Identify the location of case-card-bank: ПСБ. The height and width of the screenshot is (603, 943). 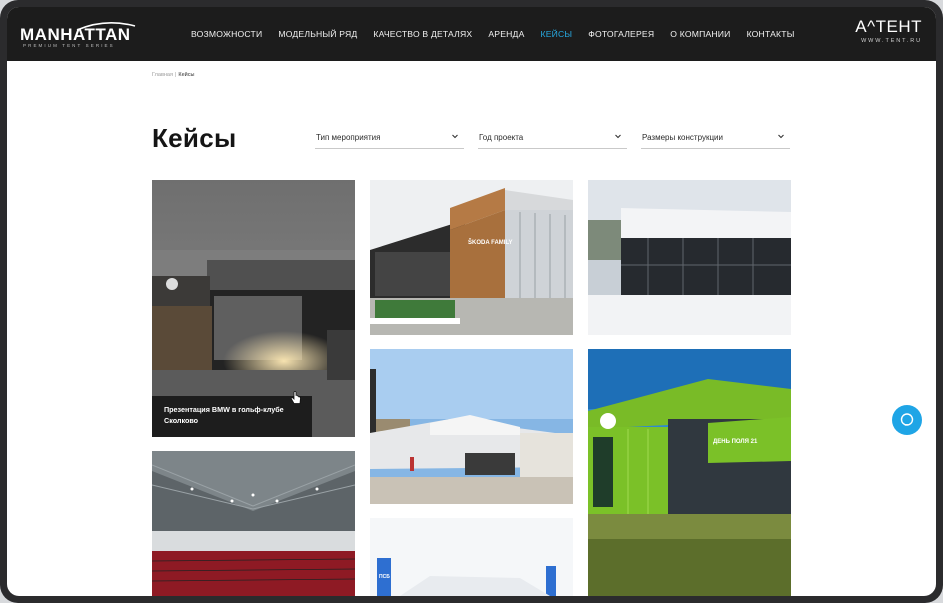
(471, 557).